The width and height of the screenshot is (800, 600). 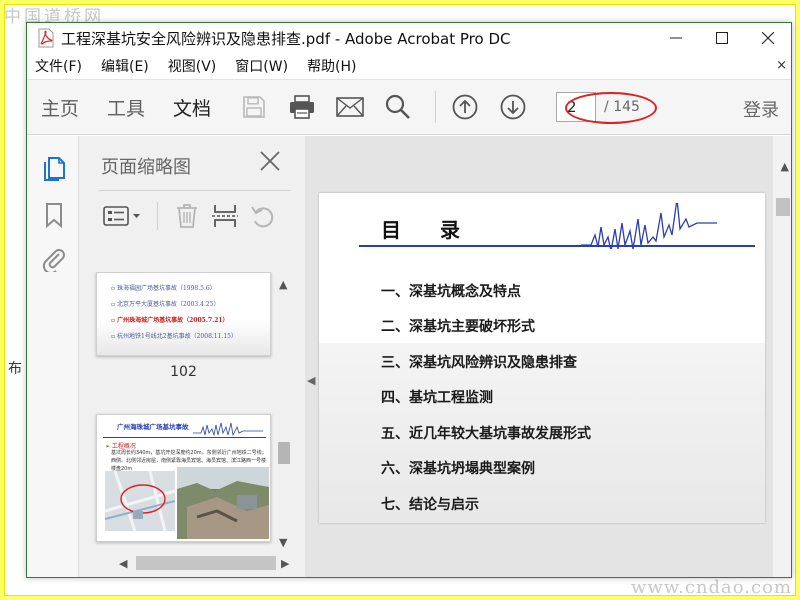 I want to click on print-button, so click(x=302, y=107).